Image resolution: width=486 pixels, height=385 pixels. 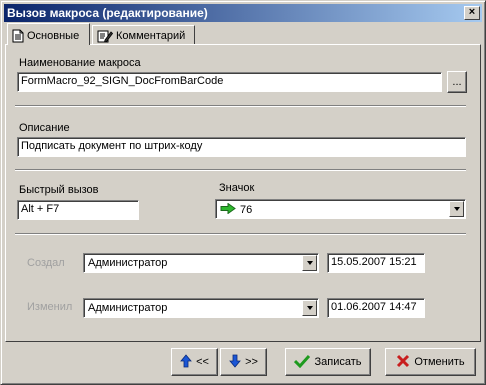 I want to click on tab-comment: Комментарий, so click(x=143, y=34).